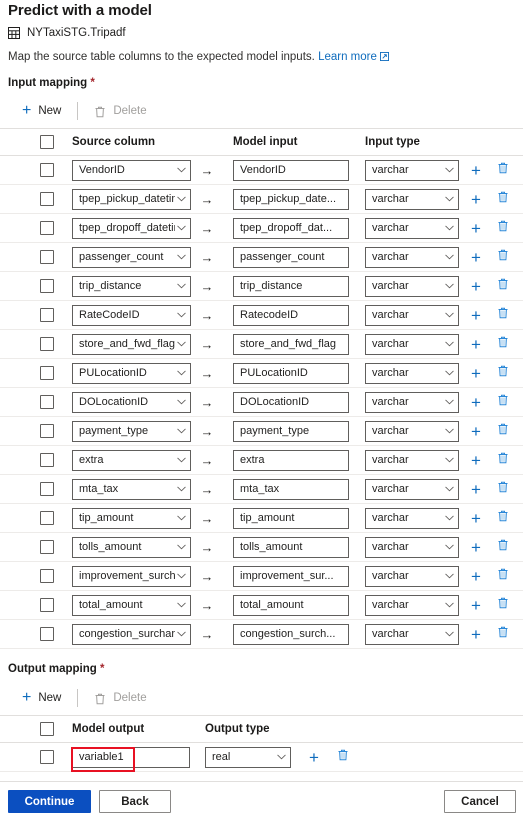  What do you see at coordinates (291, 257) in the screenshot?
I see `model-input-field: passenger_count` at bounding box center [291, 257].